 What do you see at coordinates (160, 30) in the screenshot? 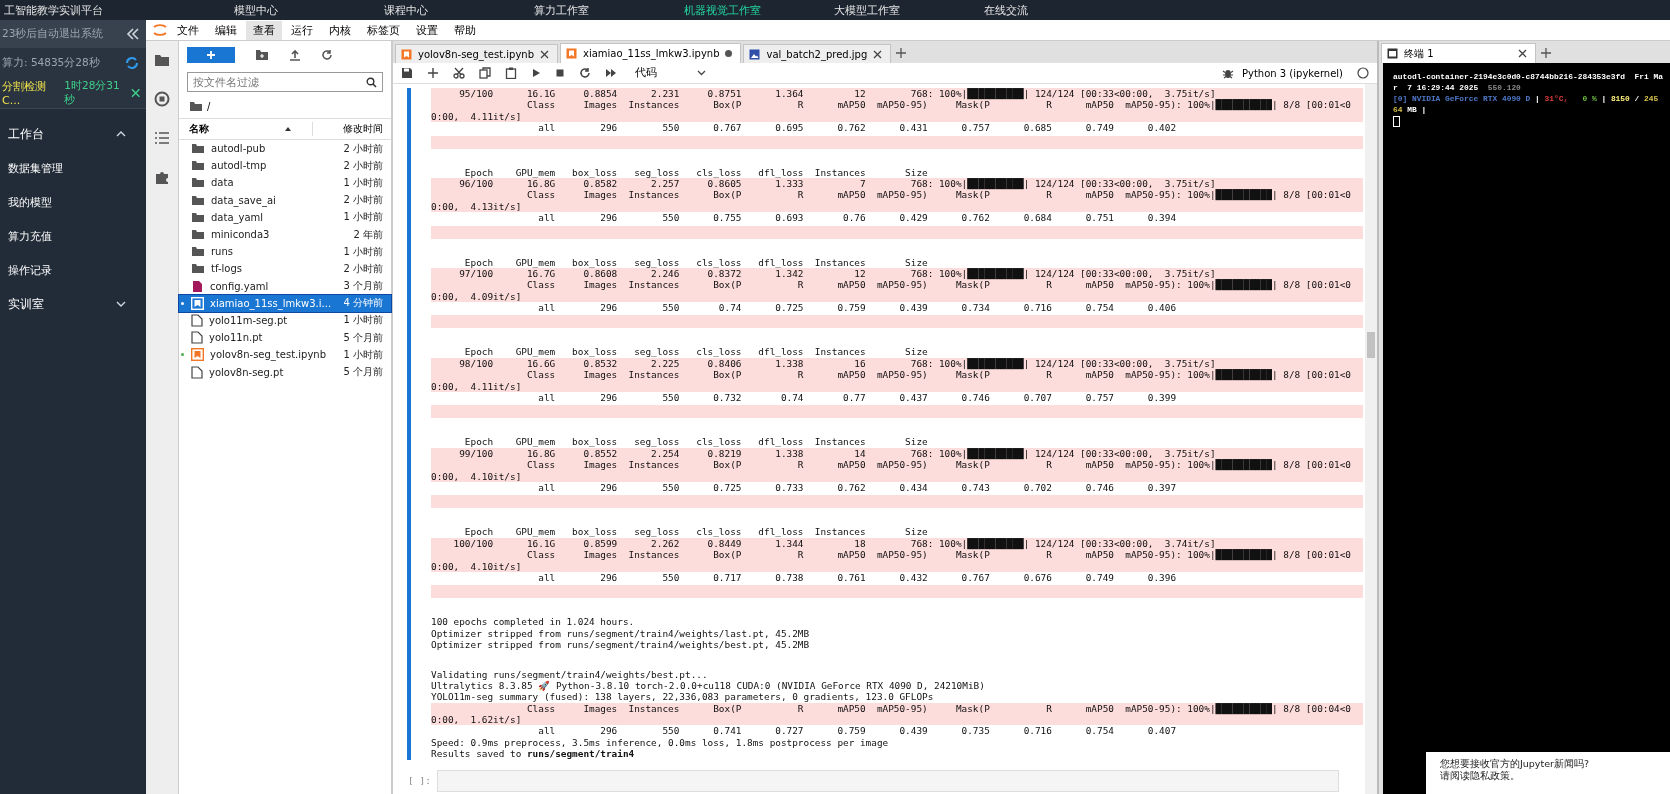
I see `jupyter-logo-icon` at bounding box center [160, 30].